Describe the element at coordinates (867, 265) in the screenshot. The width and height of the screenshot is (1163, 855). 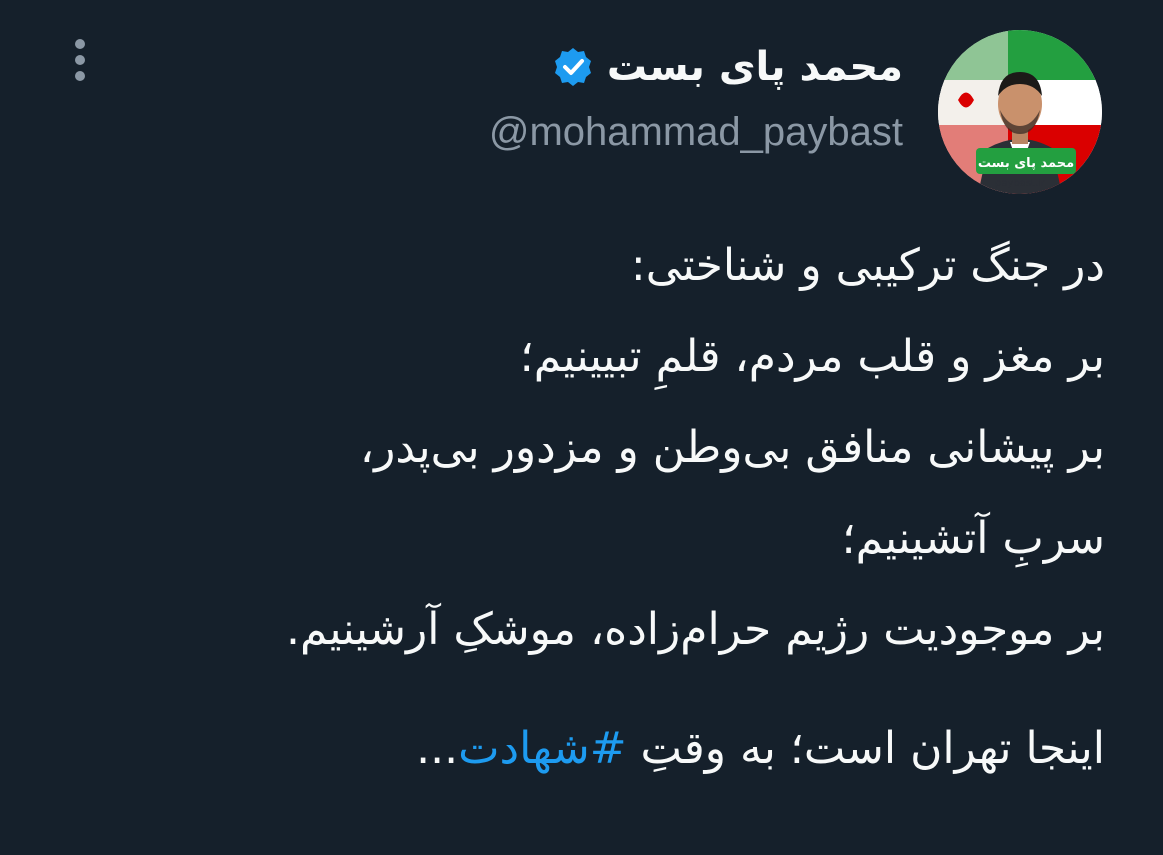
I see `tweet-line-1: در جنگ ترکیبی و شناختی:` at that location.